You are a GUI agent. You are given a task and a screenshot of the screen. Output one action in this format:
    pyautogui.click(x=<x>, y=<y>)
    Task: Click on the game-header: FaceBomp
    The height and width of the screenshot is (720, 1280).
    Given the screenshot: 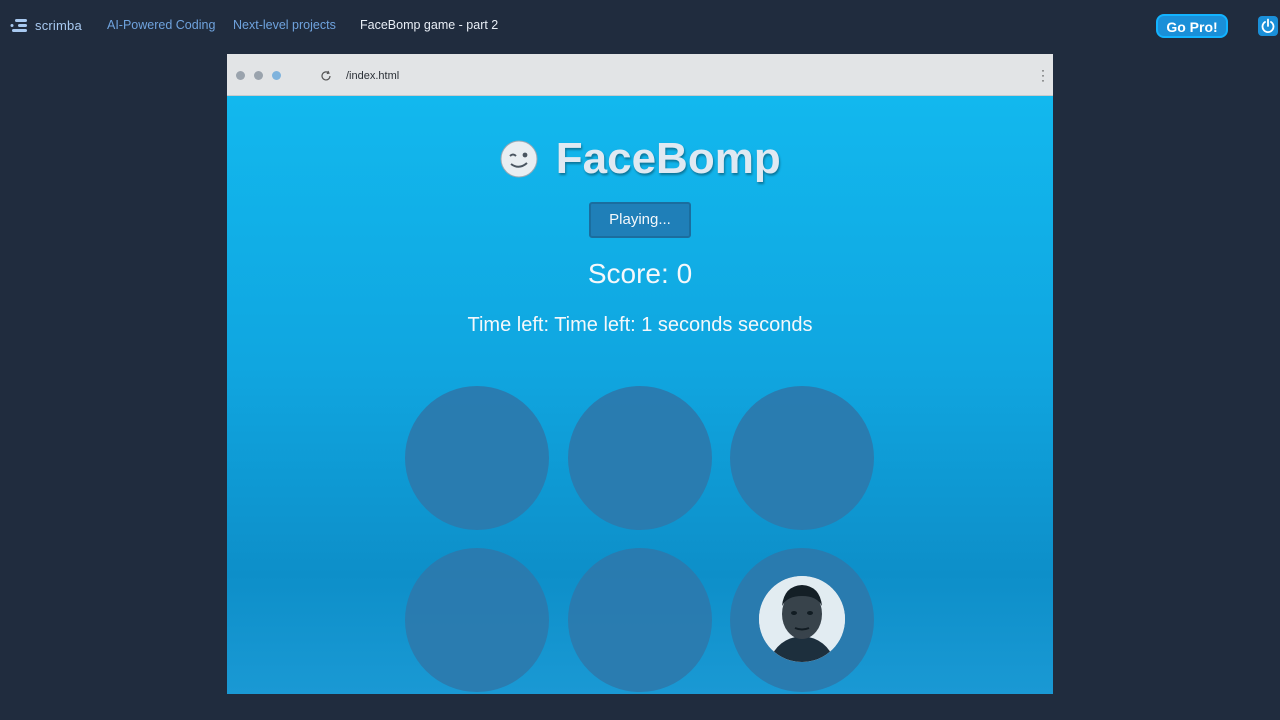 What is the action you would take?
    pyautogui.click(x=640, y=159)
    